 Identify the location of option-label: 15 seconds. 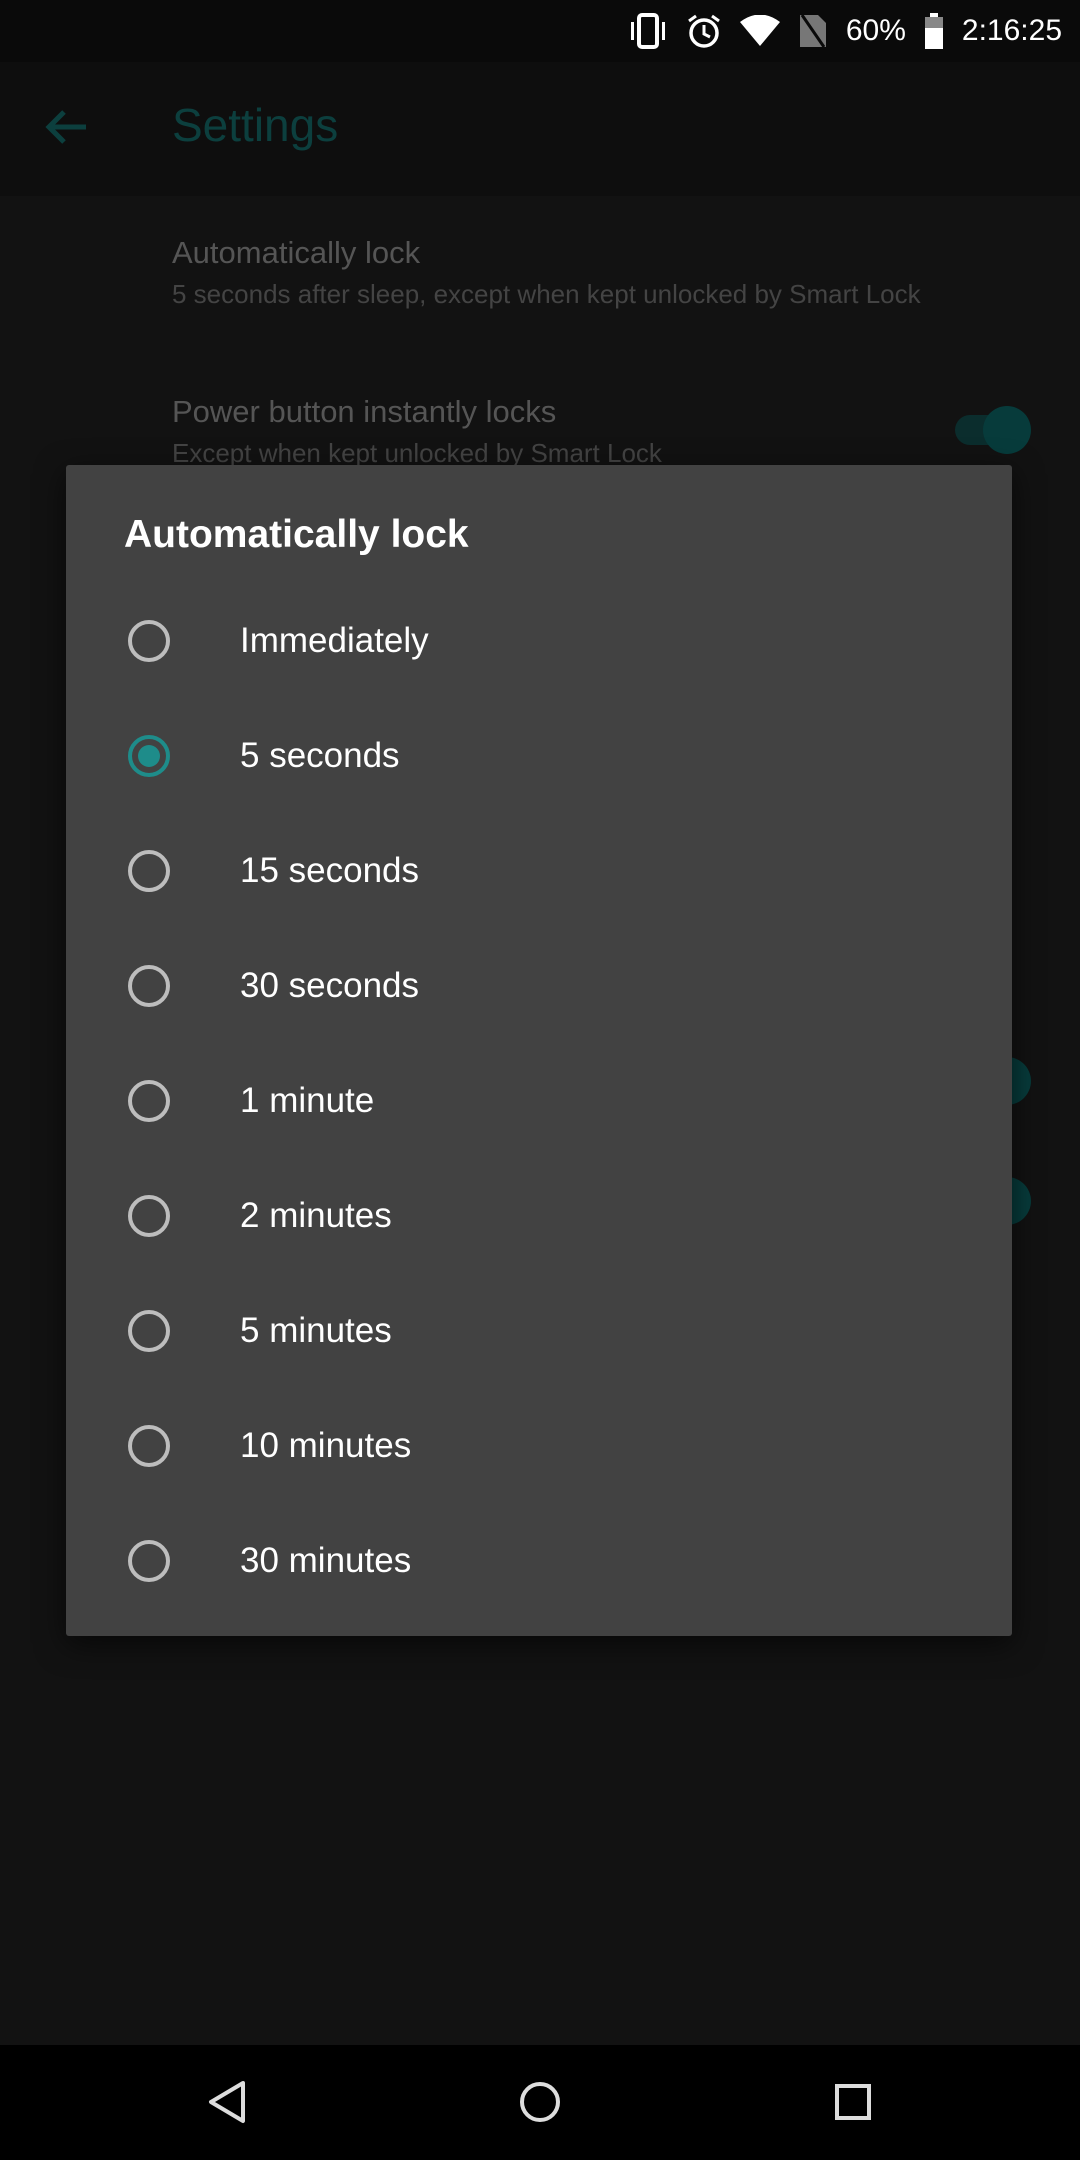
(330, 870).